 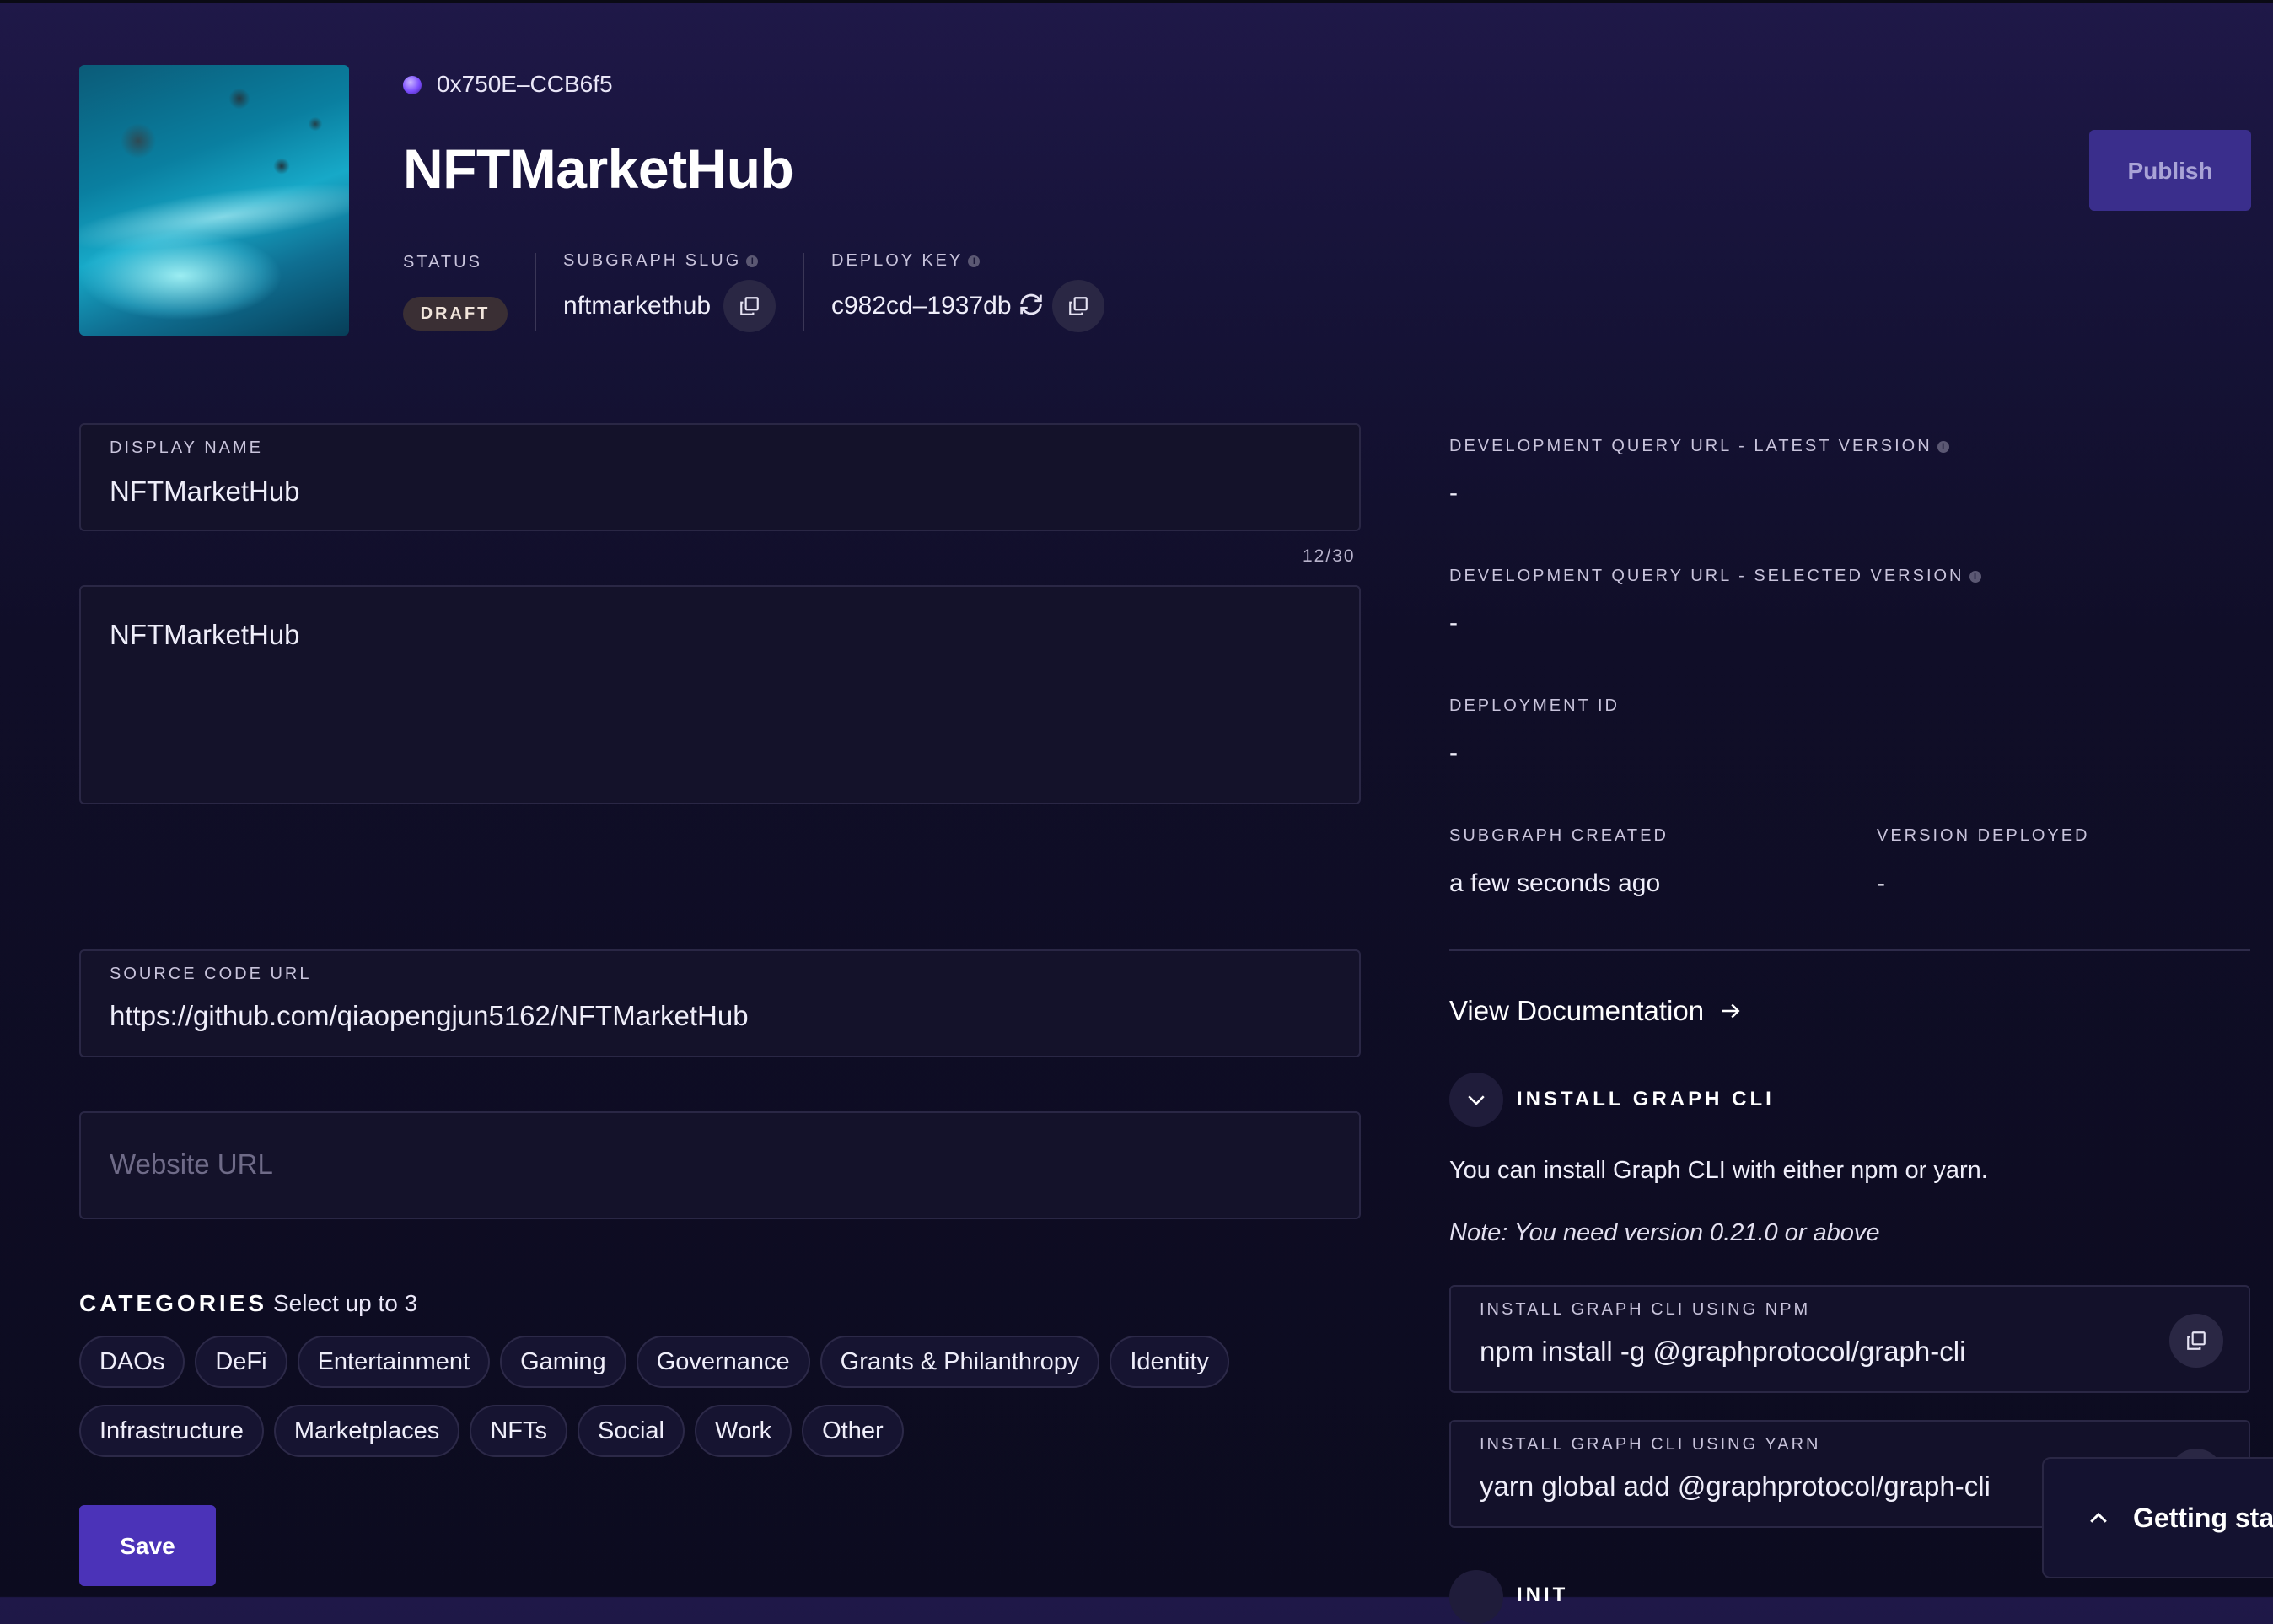 I want to click on category-chip-marketplaces: Marketplaces, so click(x=366, y=1431).